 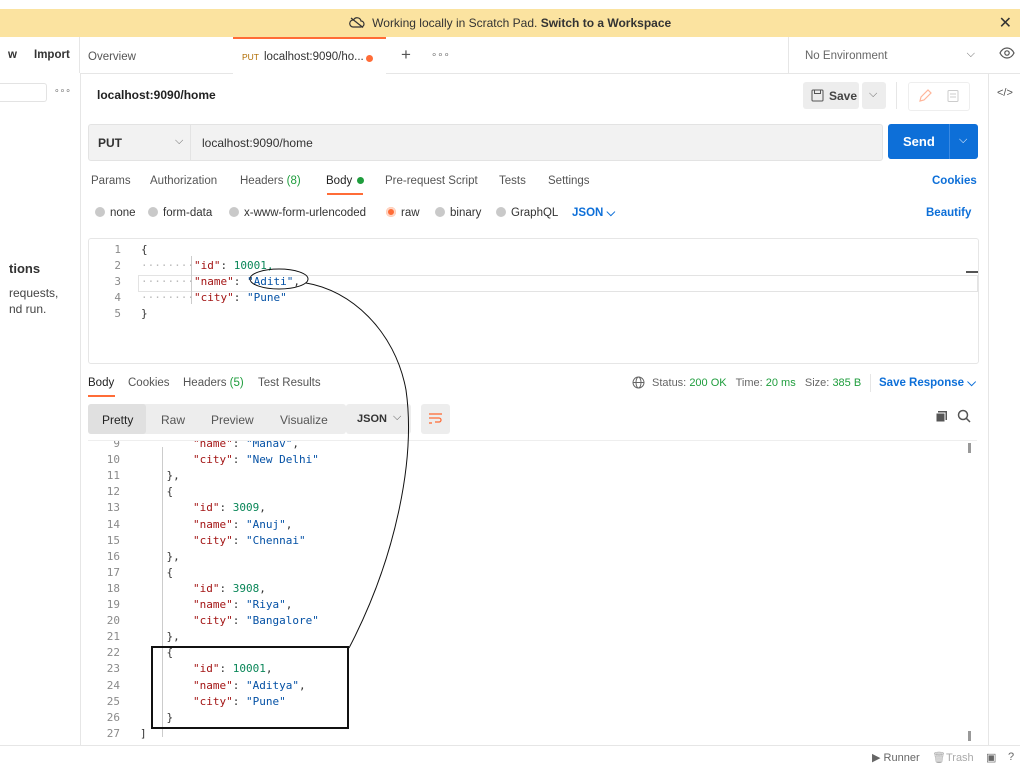 I want to click on runner-button: ▶ Runner, so click(x=896, y=757).